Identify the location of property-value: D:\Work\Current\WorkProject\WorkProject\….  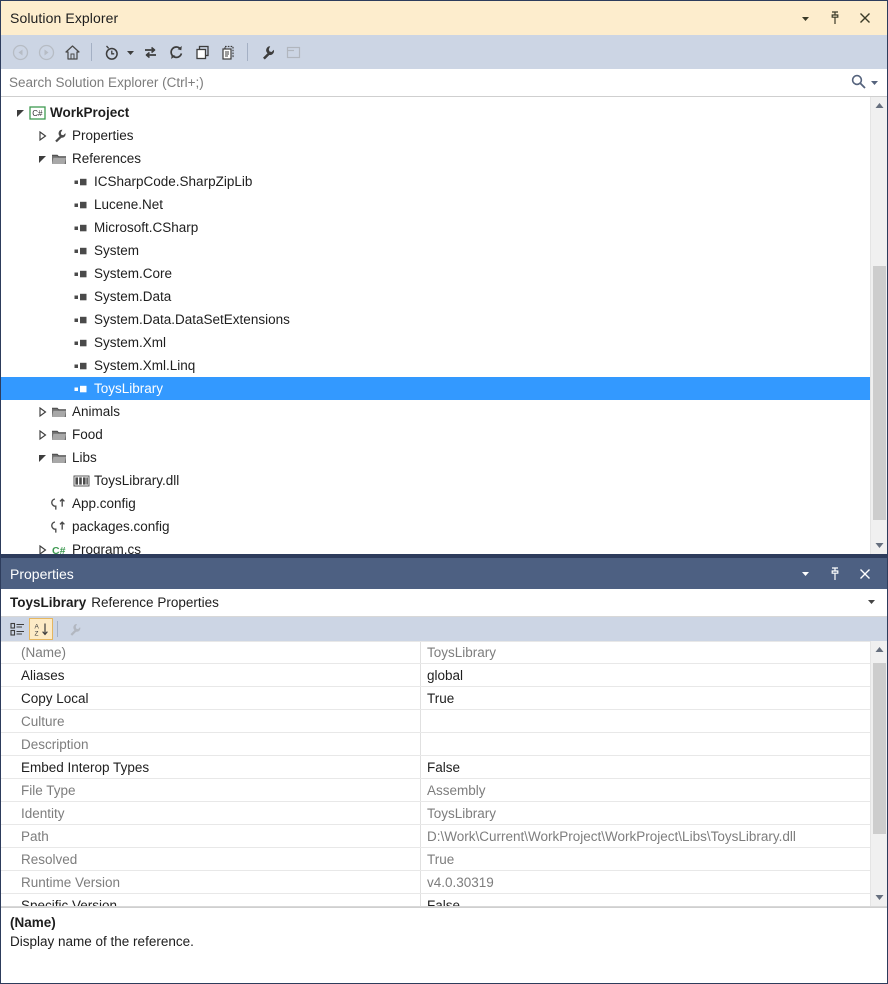
(645, 836).